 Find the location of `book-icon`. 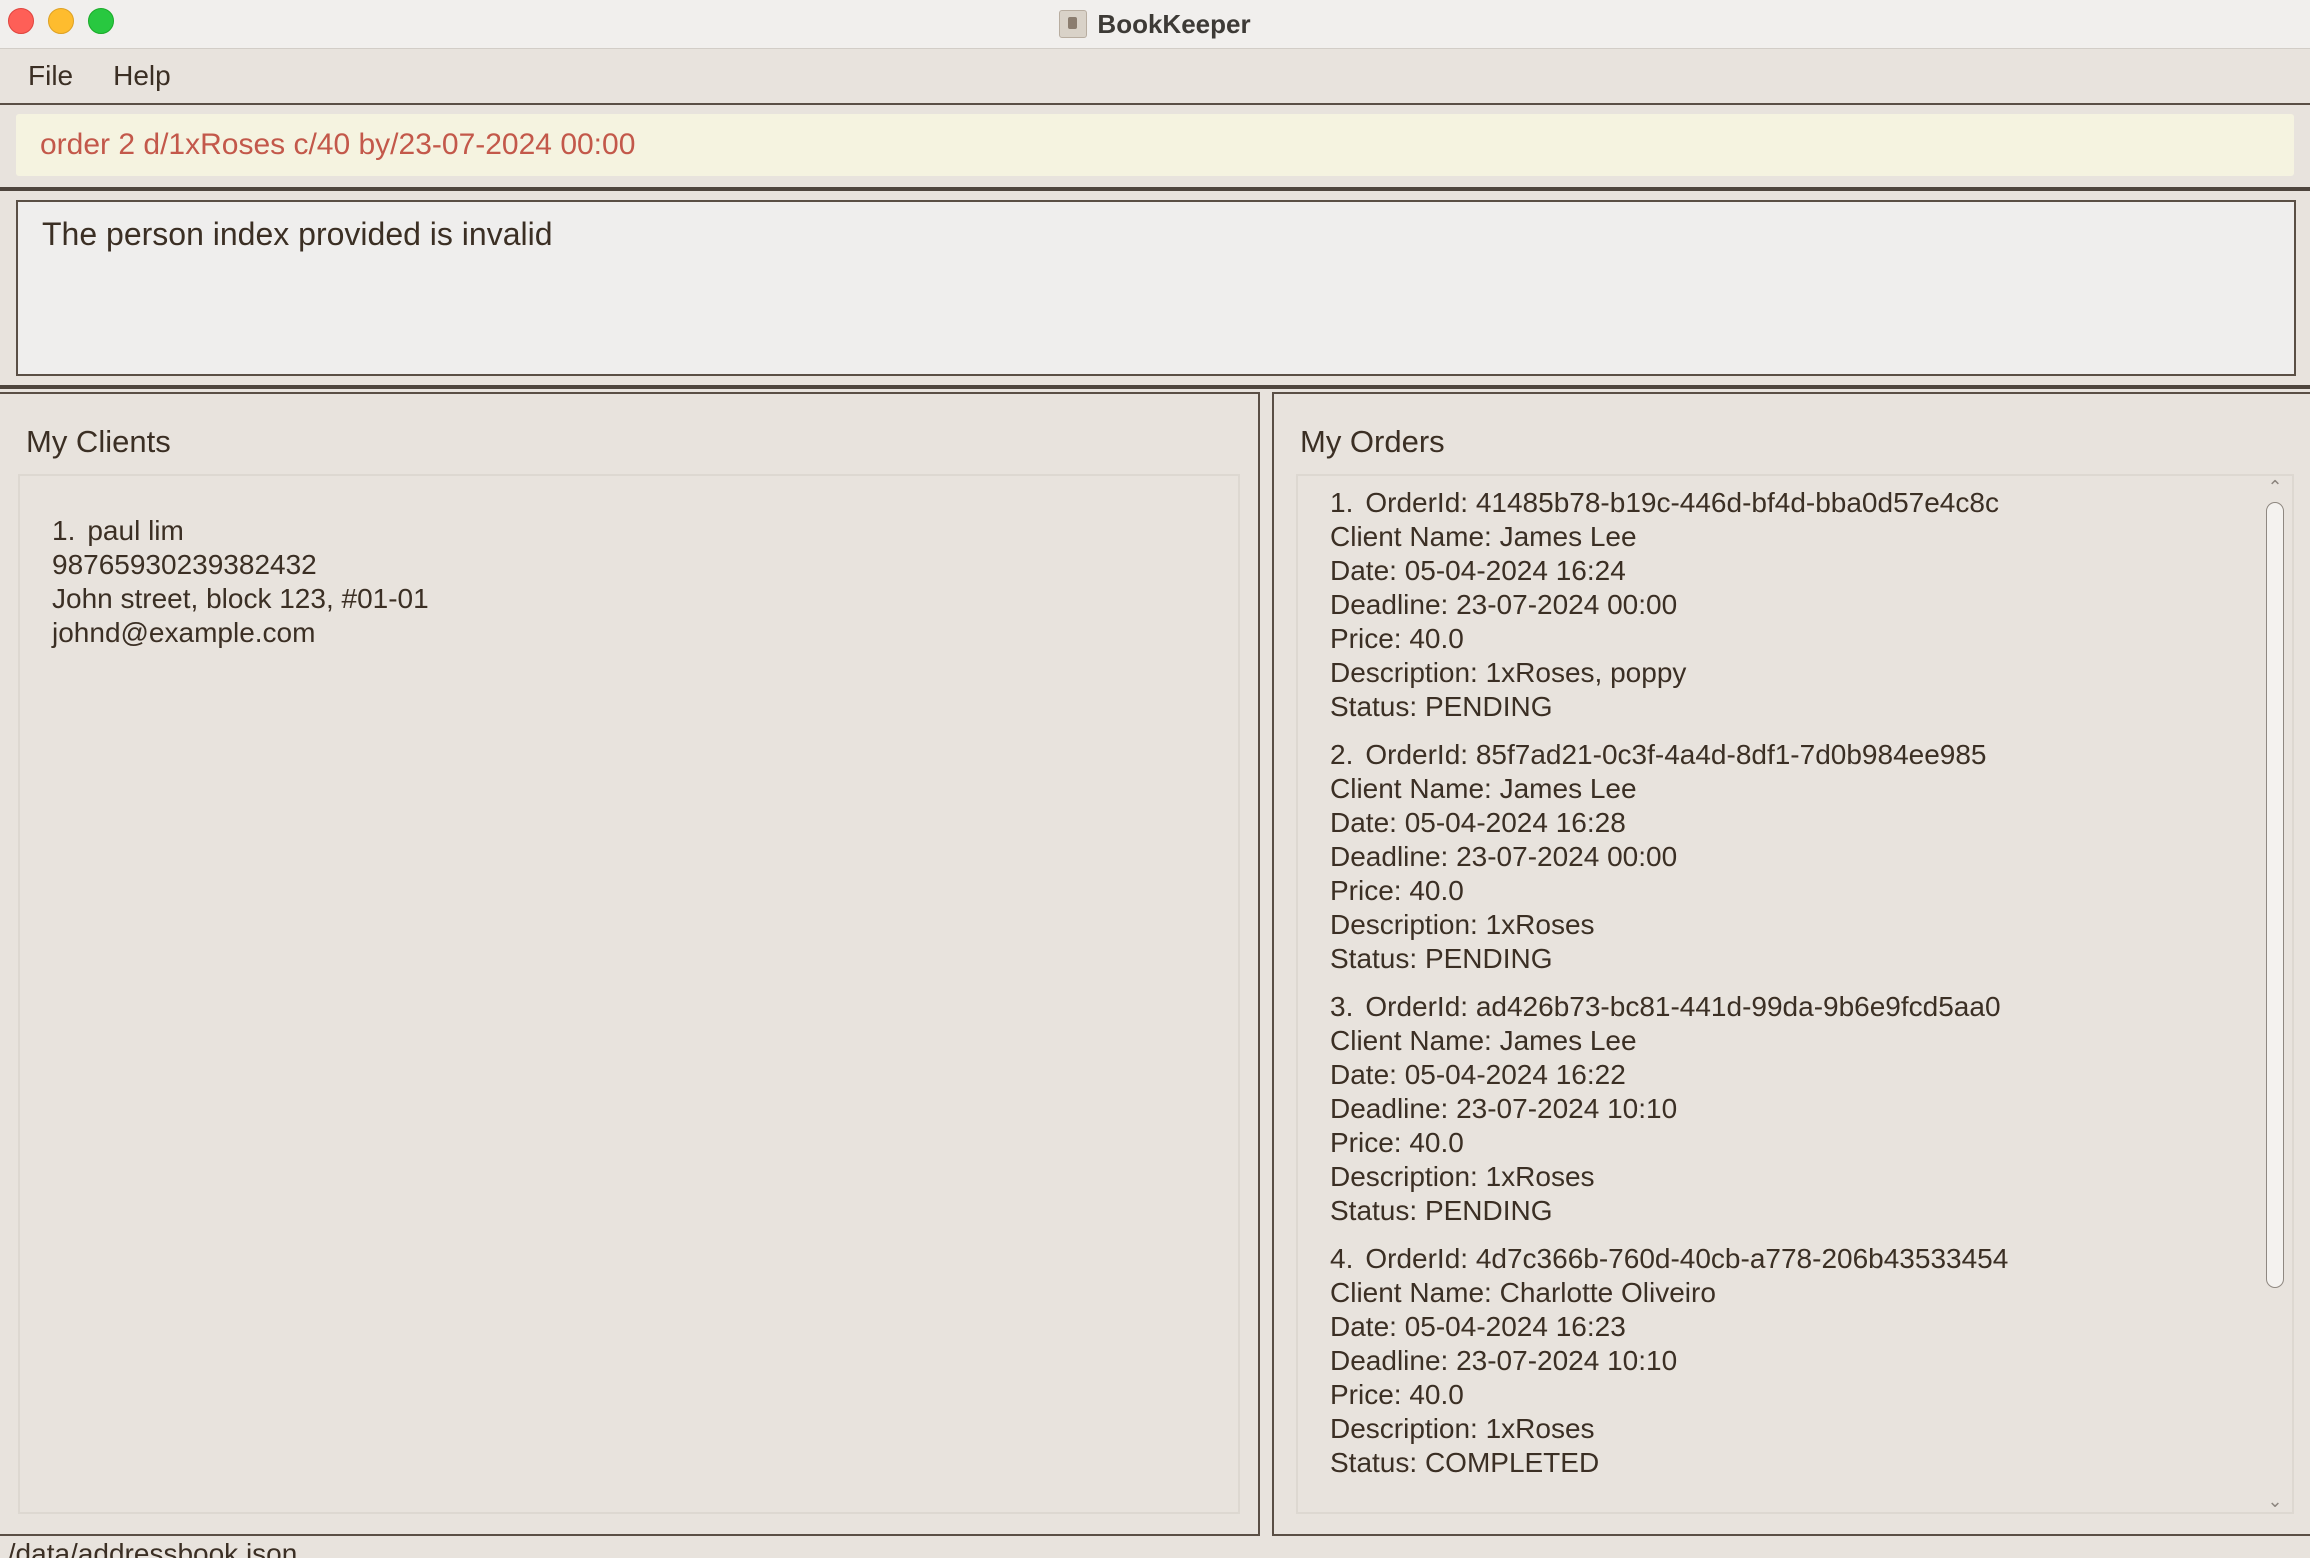

book-icon is located at coordinates (1073, 24).